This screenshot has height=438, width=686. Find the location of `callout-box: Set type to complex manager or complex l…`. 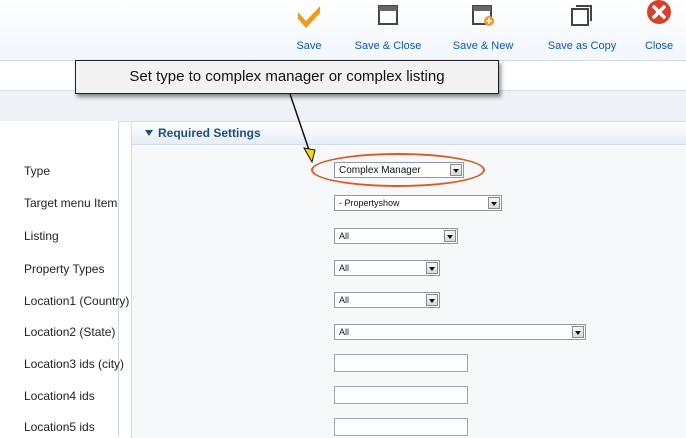

callout-box: Set type to complex manager or complex l… is located at coordinates (287, 77).